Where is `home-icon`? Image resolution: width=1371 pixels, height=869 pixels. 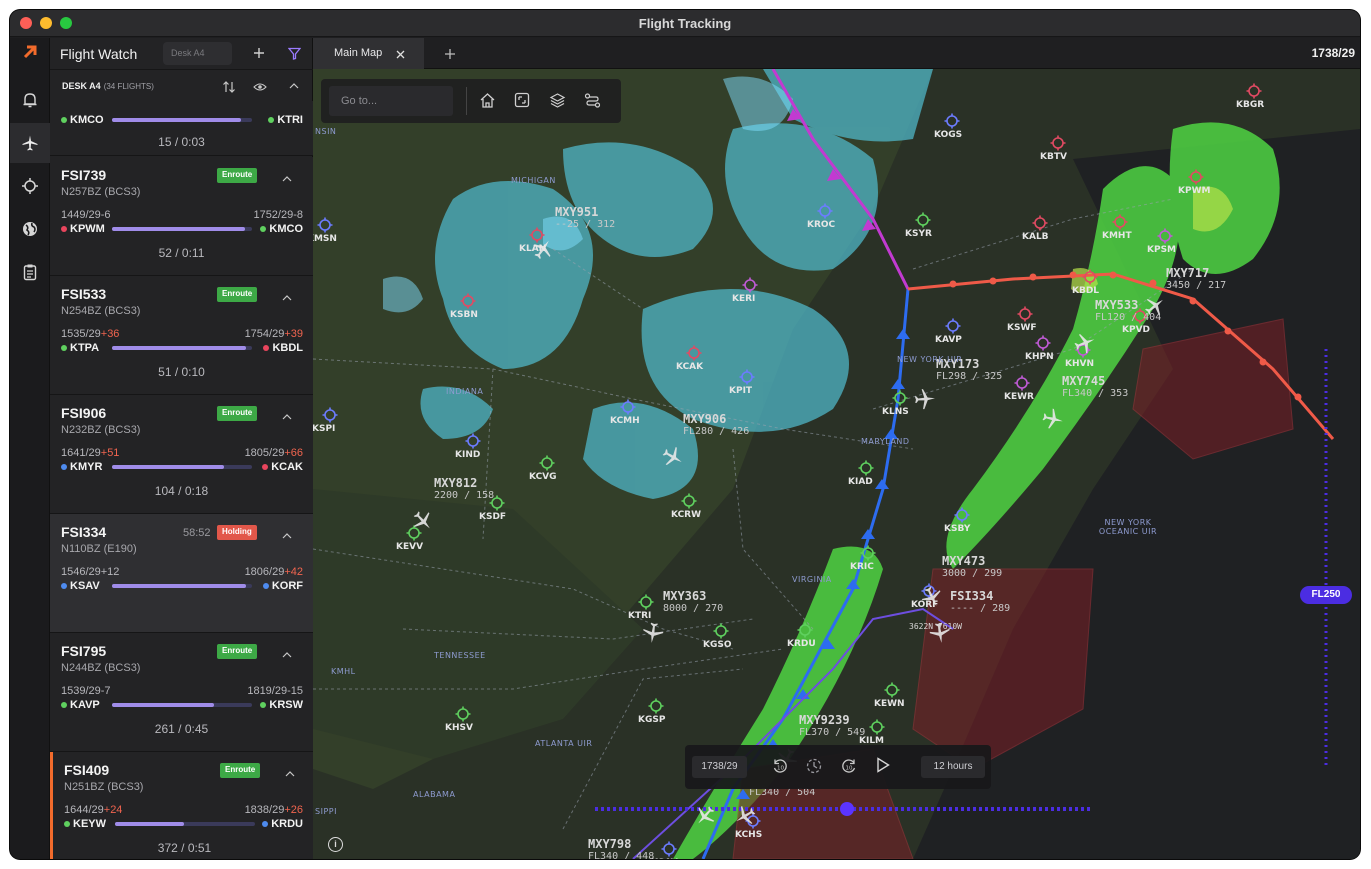 home-icon is located at coordinates (488, 101).